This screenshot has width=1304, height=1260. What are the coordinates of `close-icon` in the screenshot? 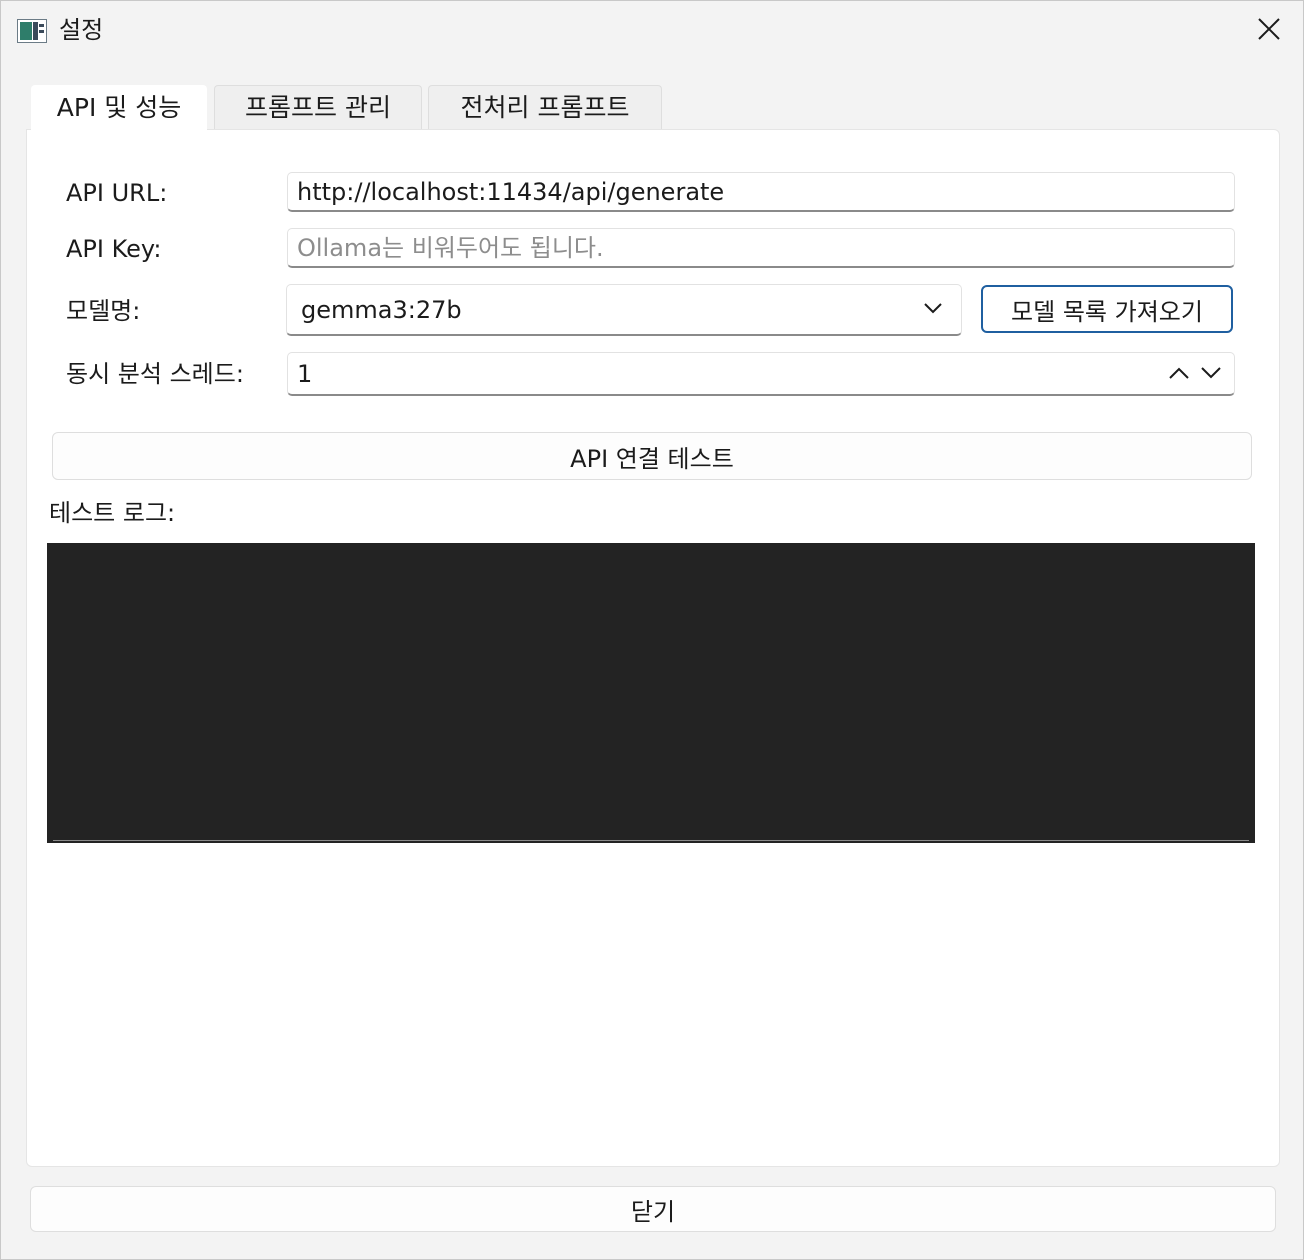 It's located at (1269, 29).